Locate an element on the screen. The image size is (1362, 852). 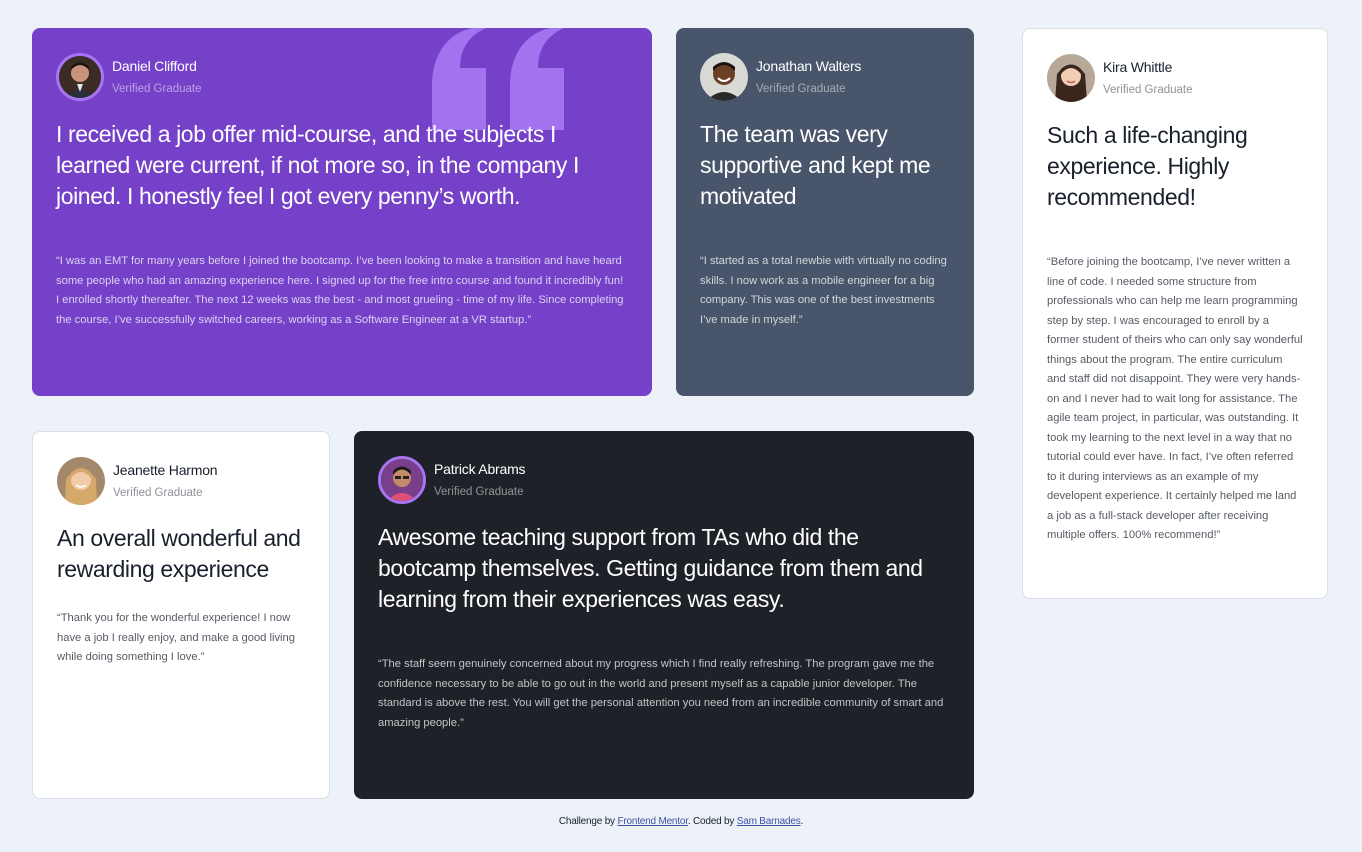
testimonial-header: Patrick Abrams Verified Graduate is located at coordinates (664, 479).